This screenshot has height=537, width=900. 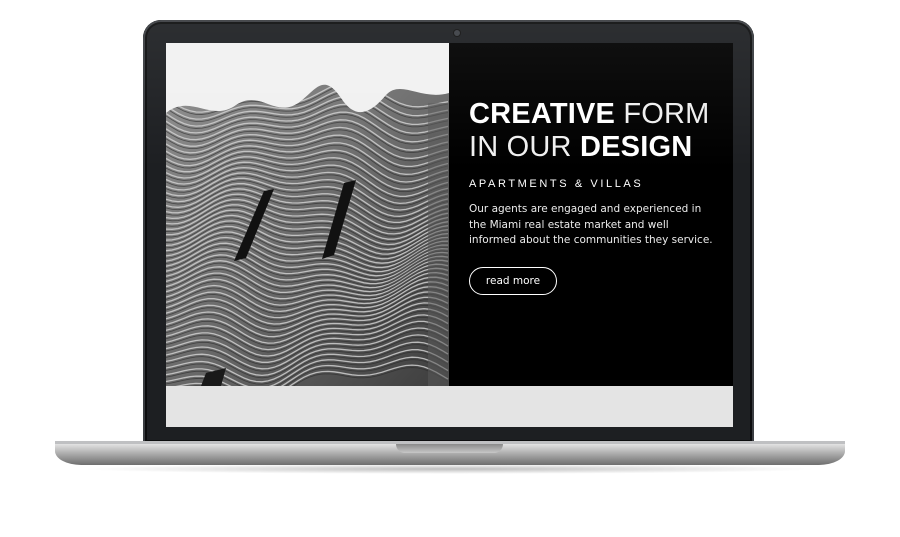 What do you see at coordinates (666, 114) in the screenshot?
I see `headline-form: FORM` at bounding box center [666, 114].